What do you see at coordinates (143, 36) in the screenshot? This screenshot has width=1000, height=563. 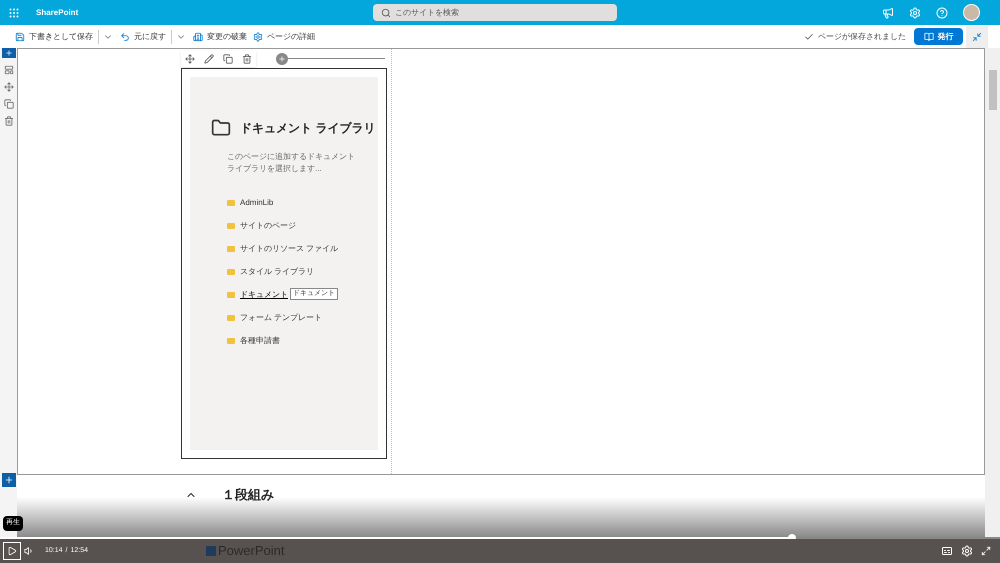 I see `command-button: 元に戻す` at bounding box center [143, 36].